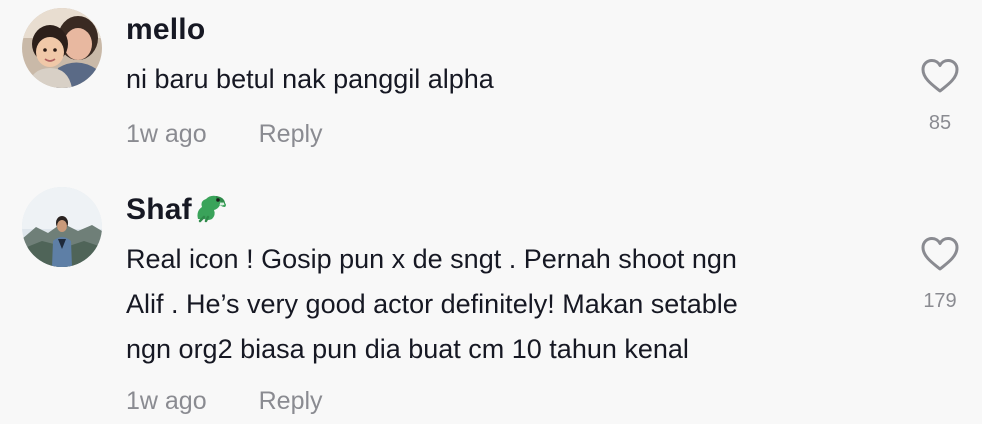 The image size is (982, 424). What do you see at coordinates (211, 212) in the screenshot?
I see `crocodile-emoji-icon` at bounding box center [211, 212].